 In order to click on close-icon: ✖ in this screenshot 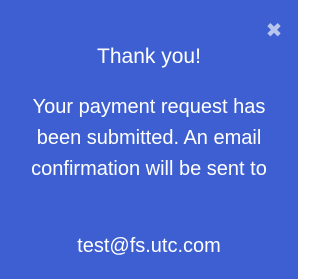, I will do `click(274, 30)`.